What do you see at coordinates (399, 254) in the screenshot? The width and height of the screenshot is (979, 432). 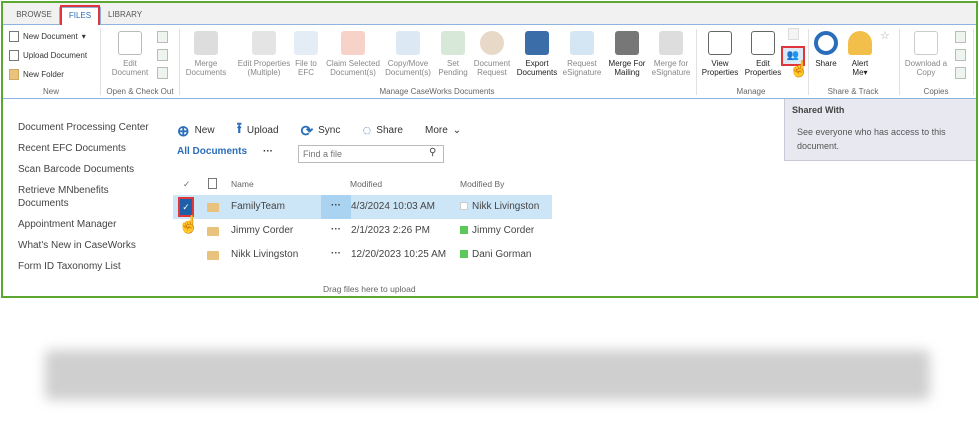 I see `item-modified: 12/20/2023 10:25 AM` at bounding box center [399, 254].